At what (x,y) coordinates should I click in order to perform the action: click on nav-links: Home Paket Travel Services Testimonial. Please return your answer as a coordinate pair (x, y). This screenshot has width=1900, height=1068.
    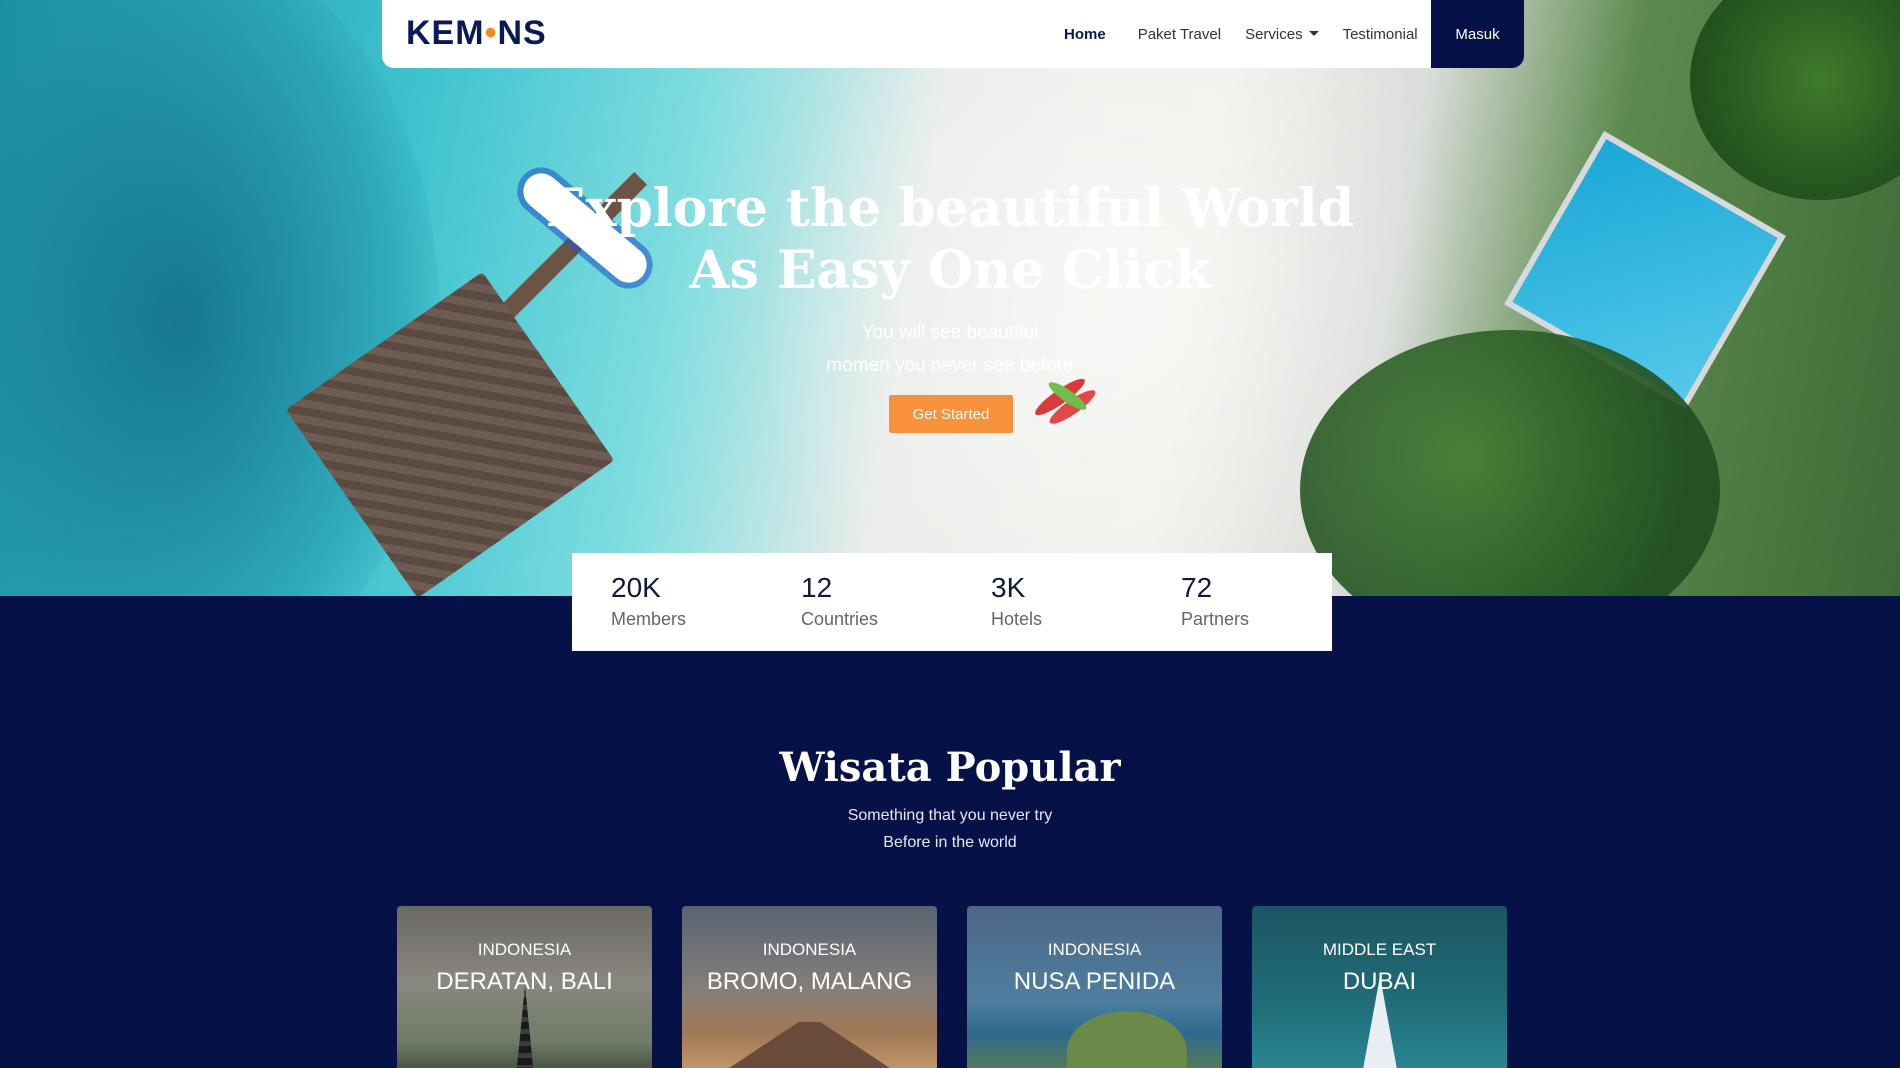
    Looking at the image, I should click on (1241, 34).